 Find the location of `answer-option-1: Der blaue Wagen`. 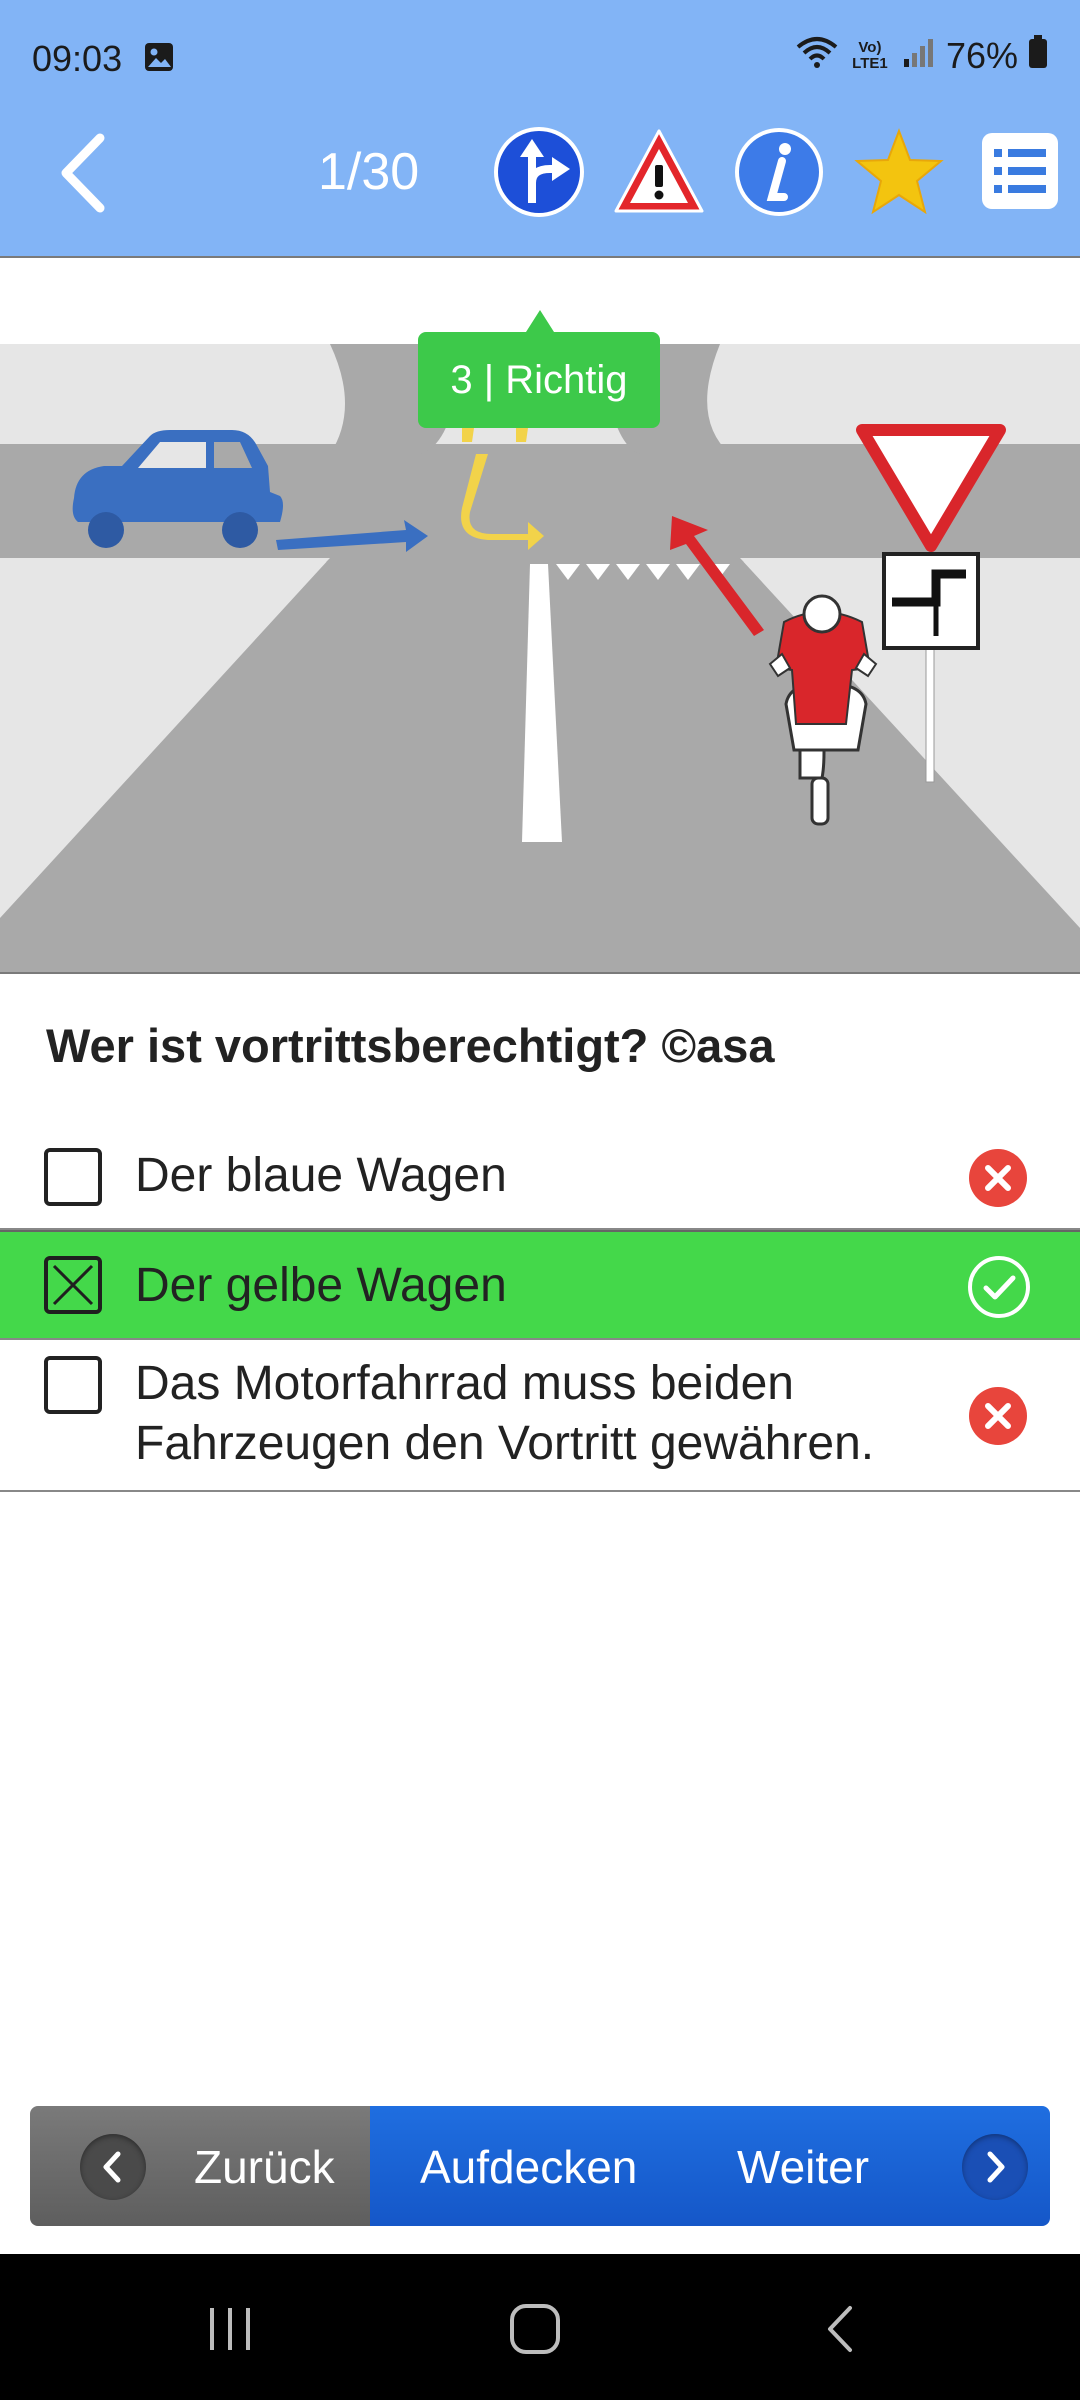

answer-option-1: Der blaue Wagen is located at coordinates (540, 1177).